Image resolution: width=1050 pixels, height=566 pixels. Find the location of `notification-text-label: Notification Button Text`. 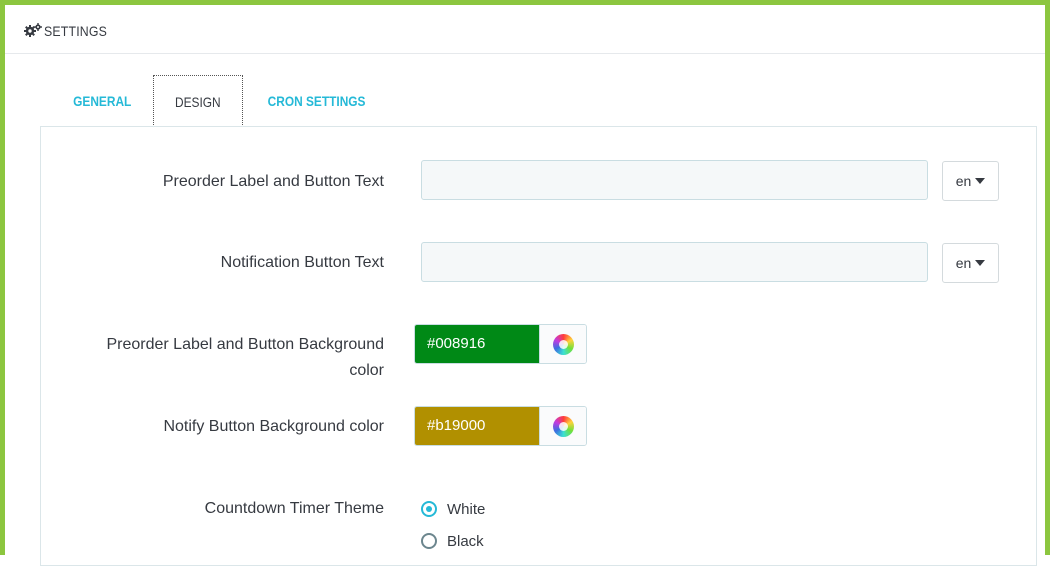

notification-text-label: Notification Button Text is located at coordinates (302, 262).